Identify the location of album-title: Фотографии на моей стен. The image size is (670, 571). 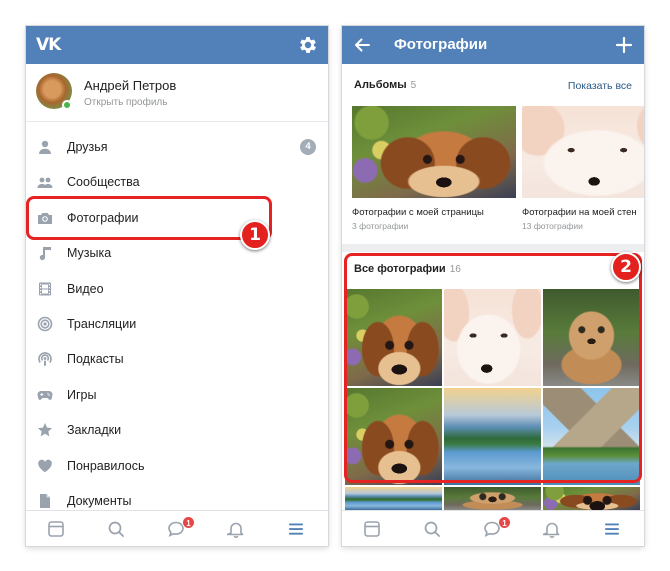
(579, 212).